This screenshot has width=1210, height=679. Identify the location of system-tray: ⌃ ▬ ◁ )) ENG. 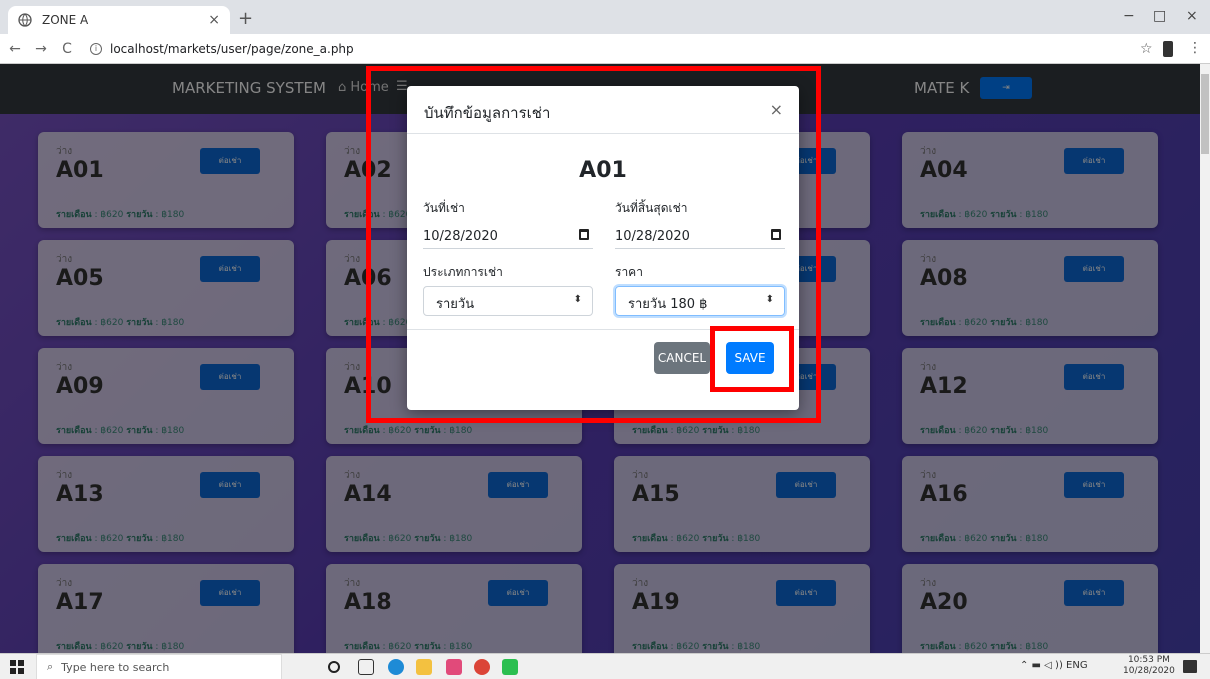
(1054, 665).